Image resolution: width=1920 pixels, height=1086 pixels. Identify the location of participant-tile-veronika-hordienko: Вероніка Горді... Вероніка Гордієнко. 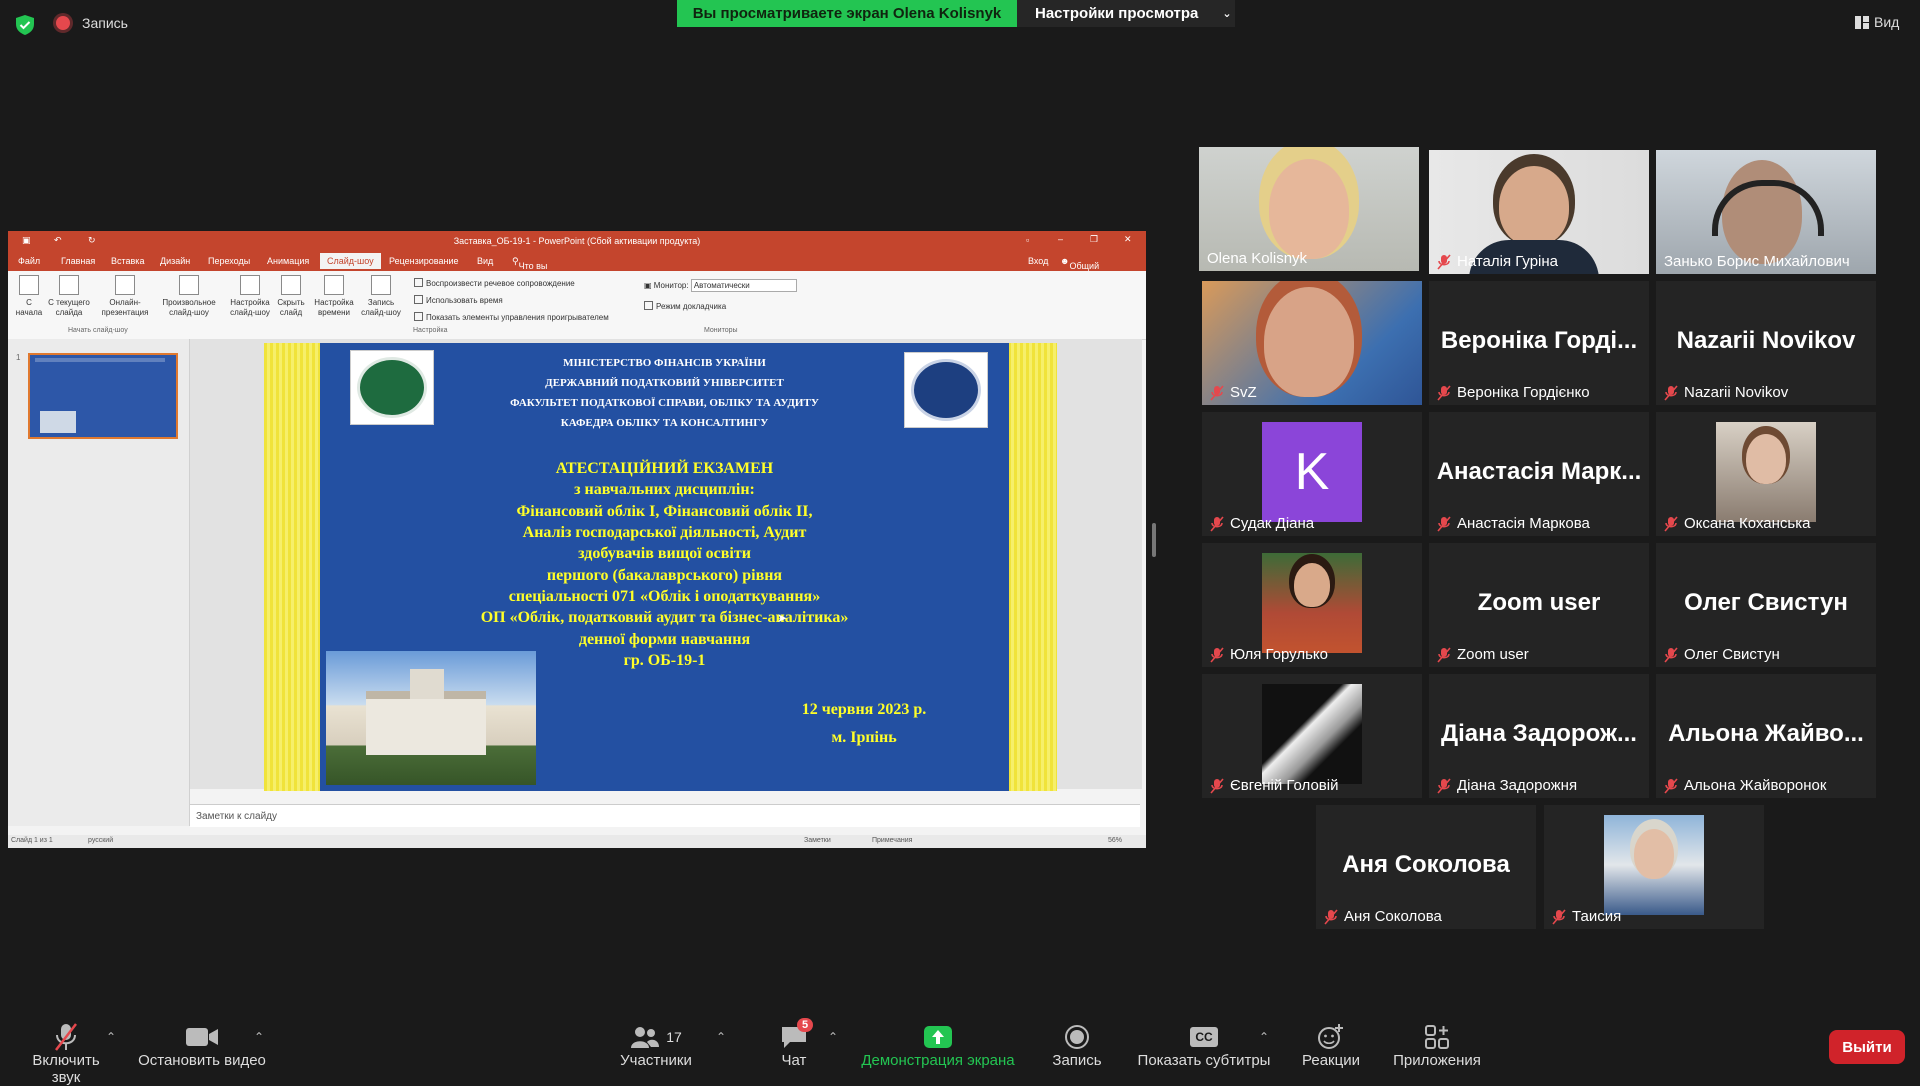
(1539, 343).